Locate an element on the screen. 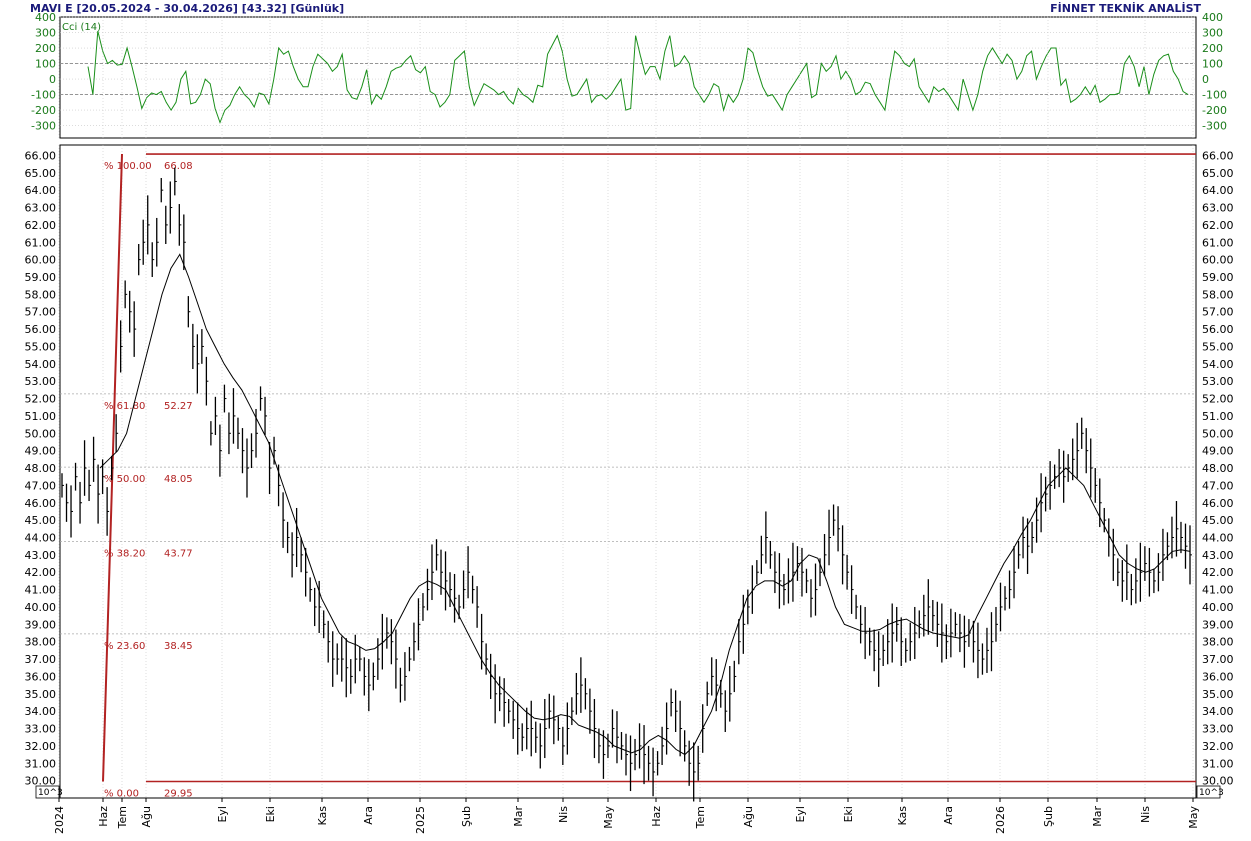  price-y-tick-label-right: 54.00 is located at coordinates (1218, 364).